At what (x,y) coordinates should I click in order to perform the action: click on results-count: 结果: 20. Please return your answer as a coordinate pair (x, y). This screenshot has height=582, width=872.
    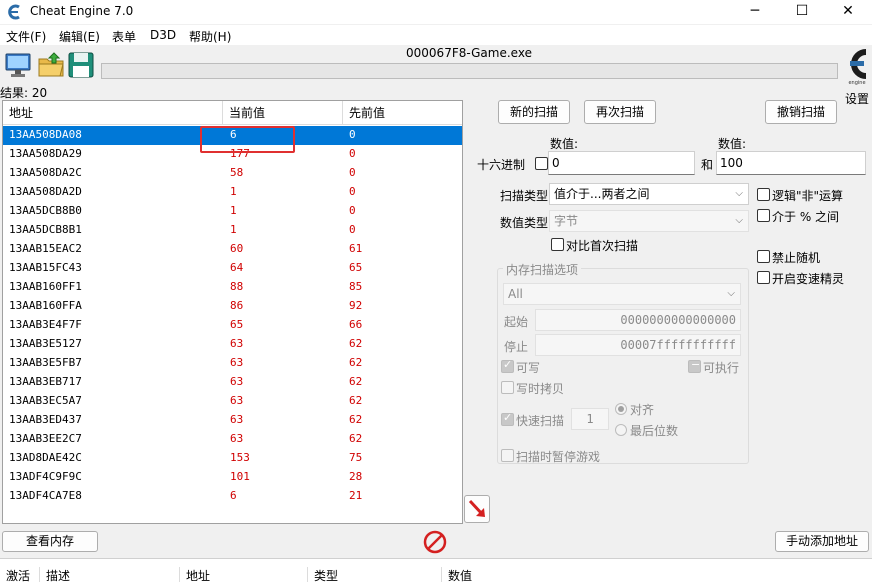
    Looking at the image, I should click on (24, 93).